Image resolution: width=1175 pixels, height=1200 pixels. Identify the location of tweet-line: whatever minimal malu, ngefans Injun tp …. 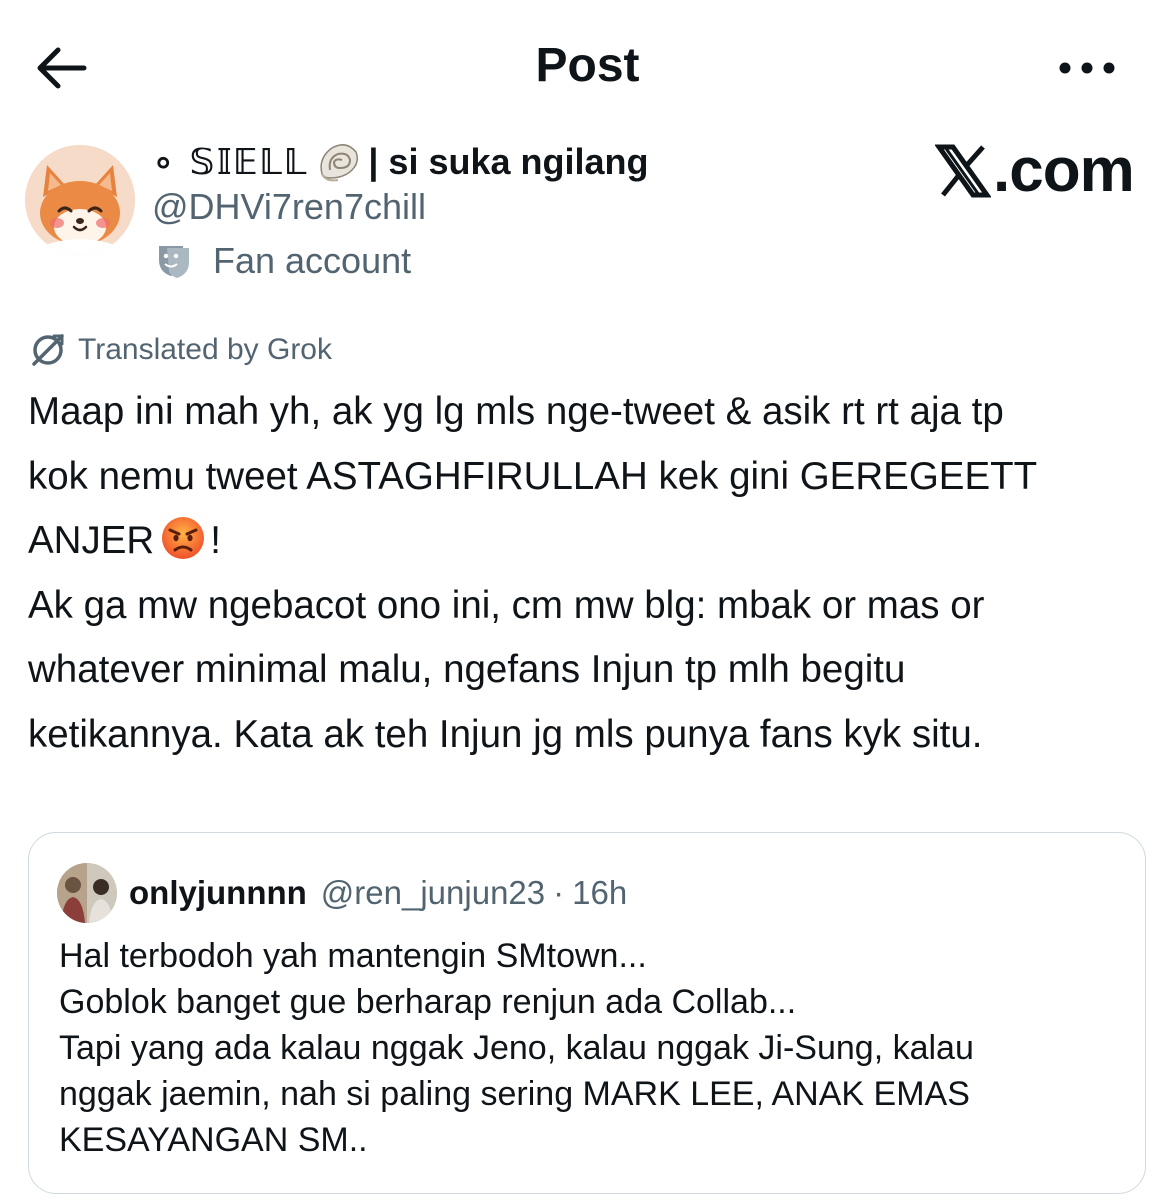
(467, 669).